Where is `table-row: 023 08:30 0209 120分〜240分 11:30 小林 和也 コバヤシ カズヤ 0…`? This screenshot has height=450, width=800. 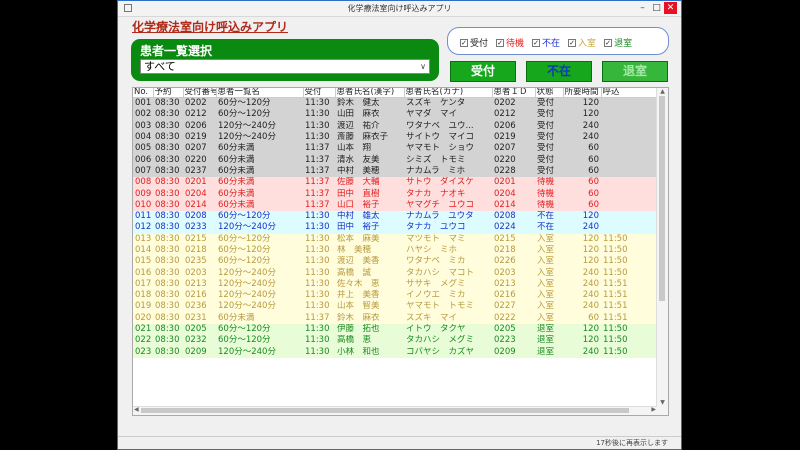
table-row: 023 08:30 0209 120分〜240分 11:30 小林 和也 コバヤシ カズヤ 0… is located at coordinates (395, 352).